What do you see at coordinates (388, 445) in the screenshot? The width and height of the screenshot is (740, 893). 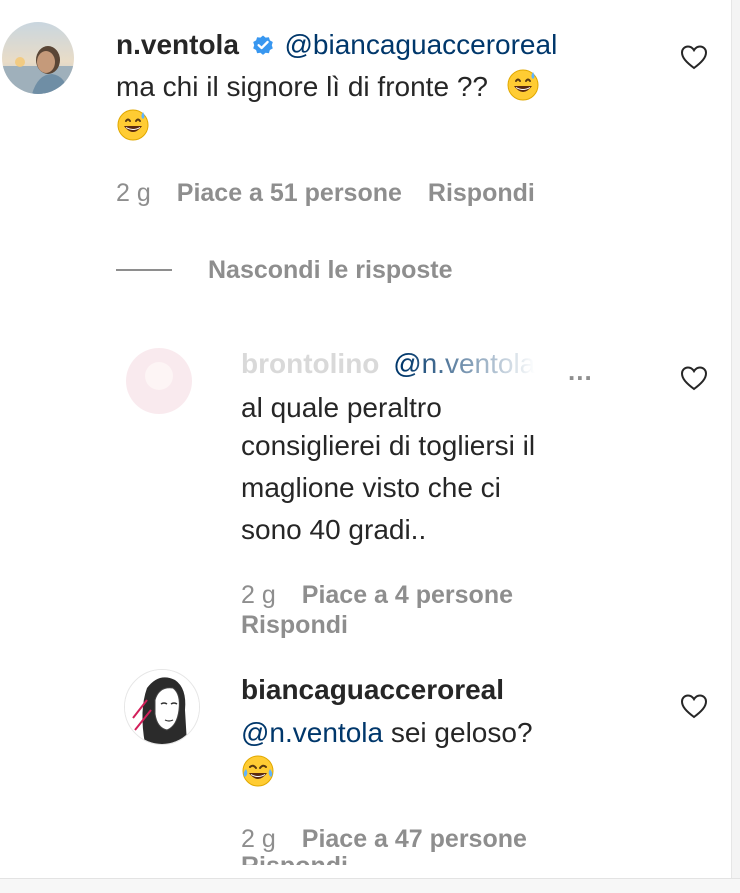 I see `reply1-text-line: consiglierei di togliersi il` at bounding box center [388, 445].